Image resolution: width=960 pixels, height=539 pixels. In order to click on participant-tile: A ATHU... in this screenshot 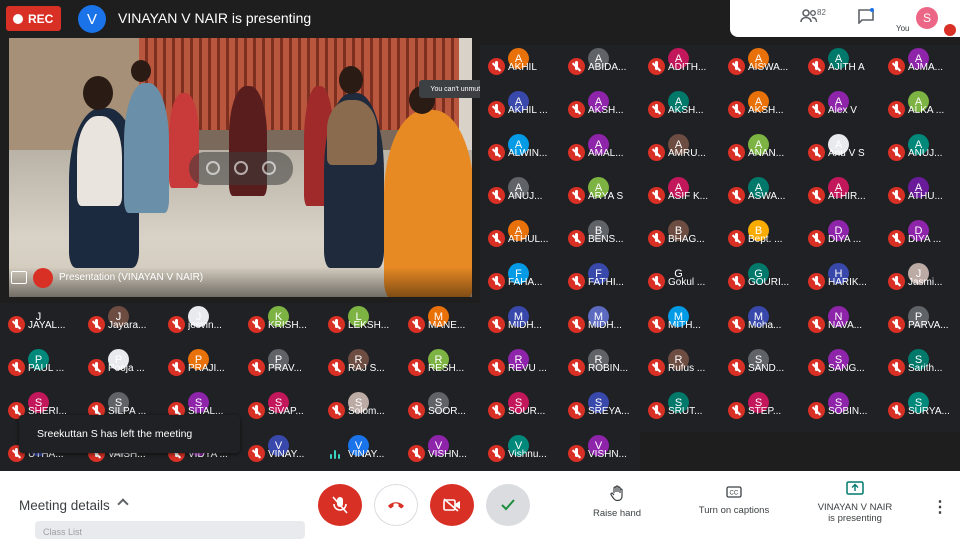, I will do `click(920, 195)`.